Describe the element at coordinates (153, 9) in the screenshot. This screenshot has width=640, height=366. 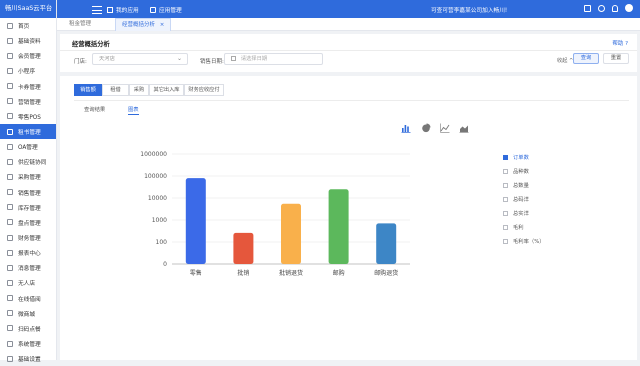
I see `apps-icon` at that location.